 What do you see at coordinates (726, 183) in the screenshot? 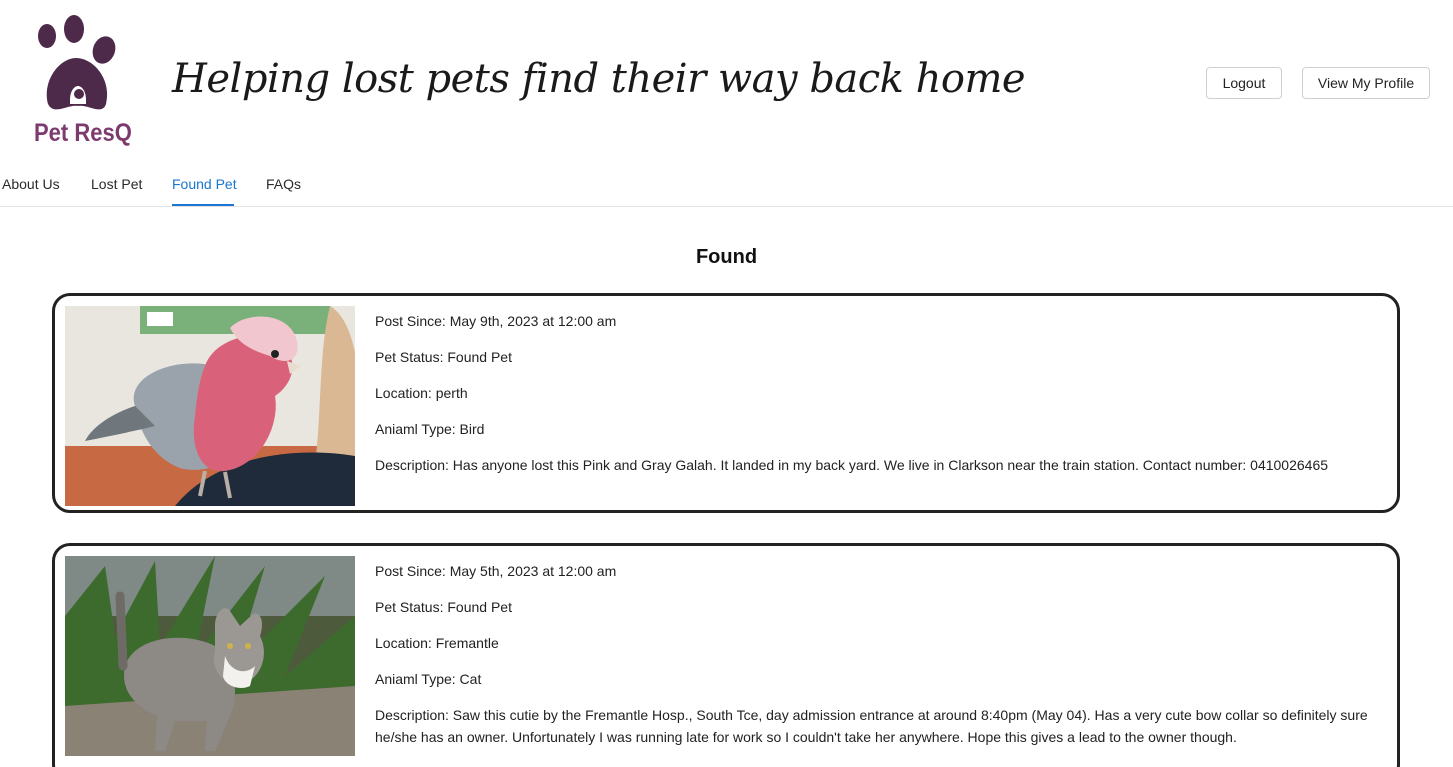
I see `main-nav: About Us Lost Pet Found Pet FAQs` at bounding box center [726, 183].